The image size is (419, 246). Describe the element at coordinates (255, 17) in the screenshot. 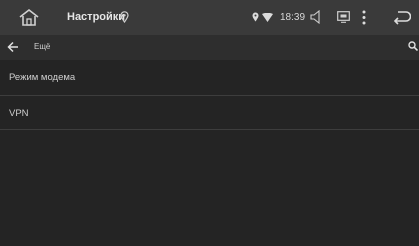

I see `status-location-icon` at that location.